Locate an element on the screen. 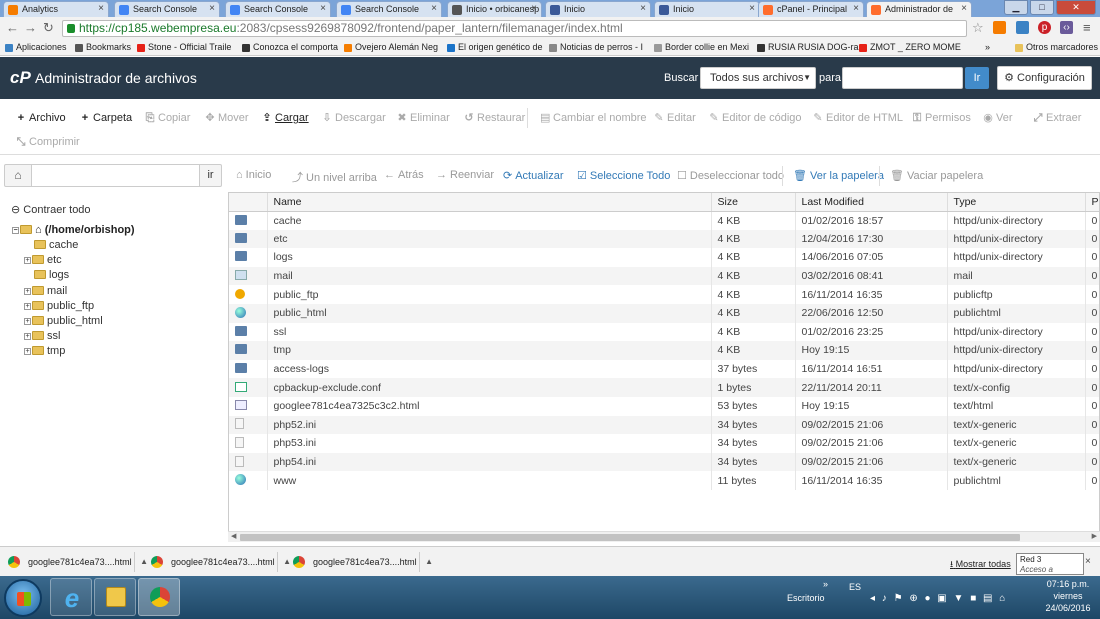 The width and height of the screenshot is (1100, 619). browser-tab: Administrador de × is located at coordinates (919, 9).